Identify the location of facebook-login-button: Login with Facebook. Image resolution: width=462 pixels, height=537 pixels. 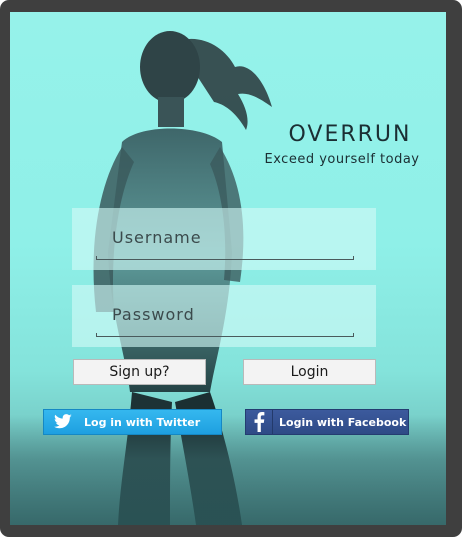
(327, 422).